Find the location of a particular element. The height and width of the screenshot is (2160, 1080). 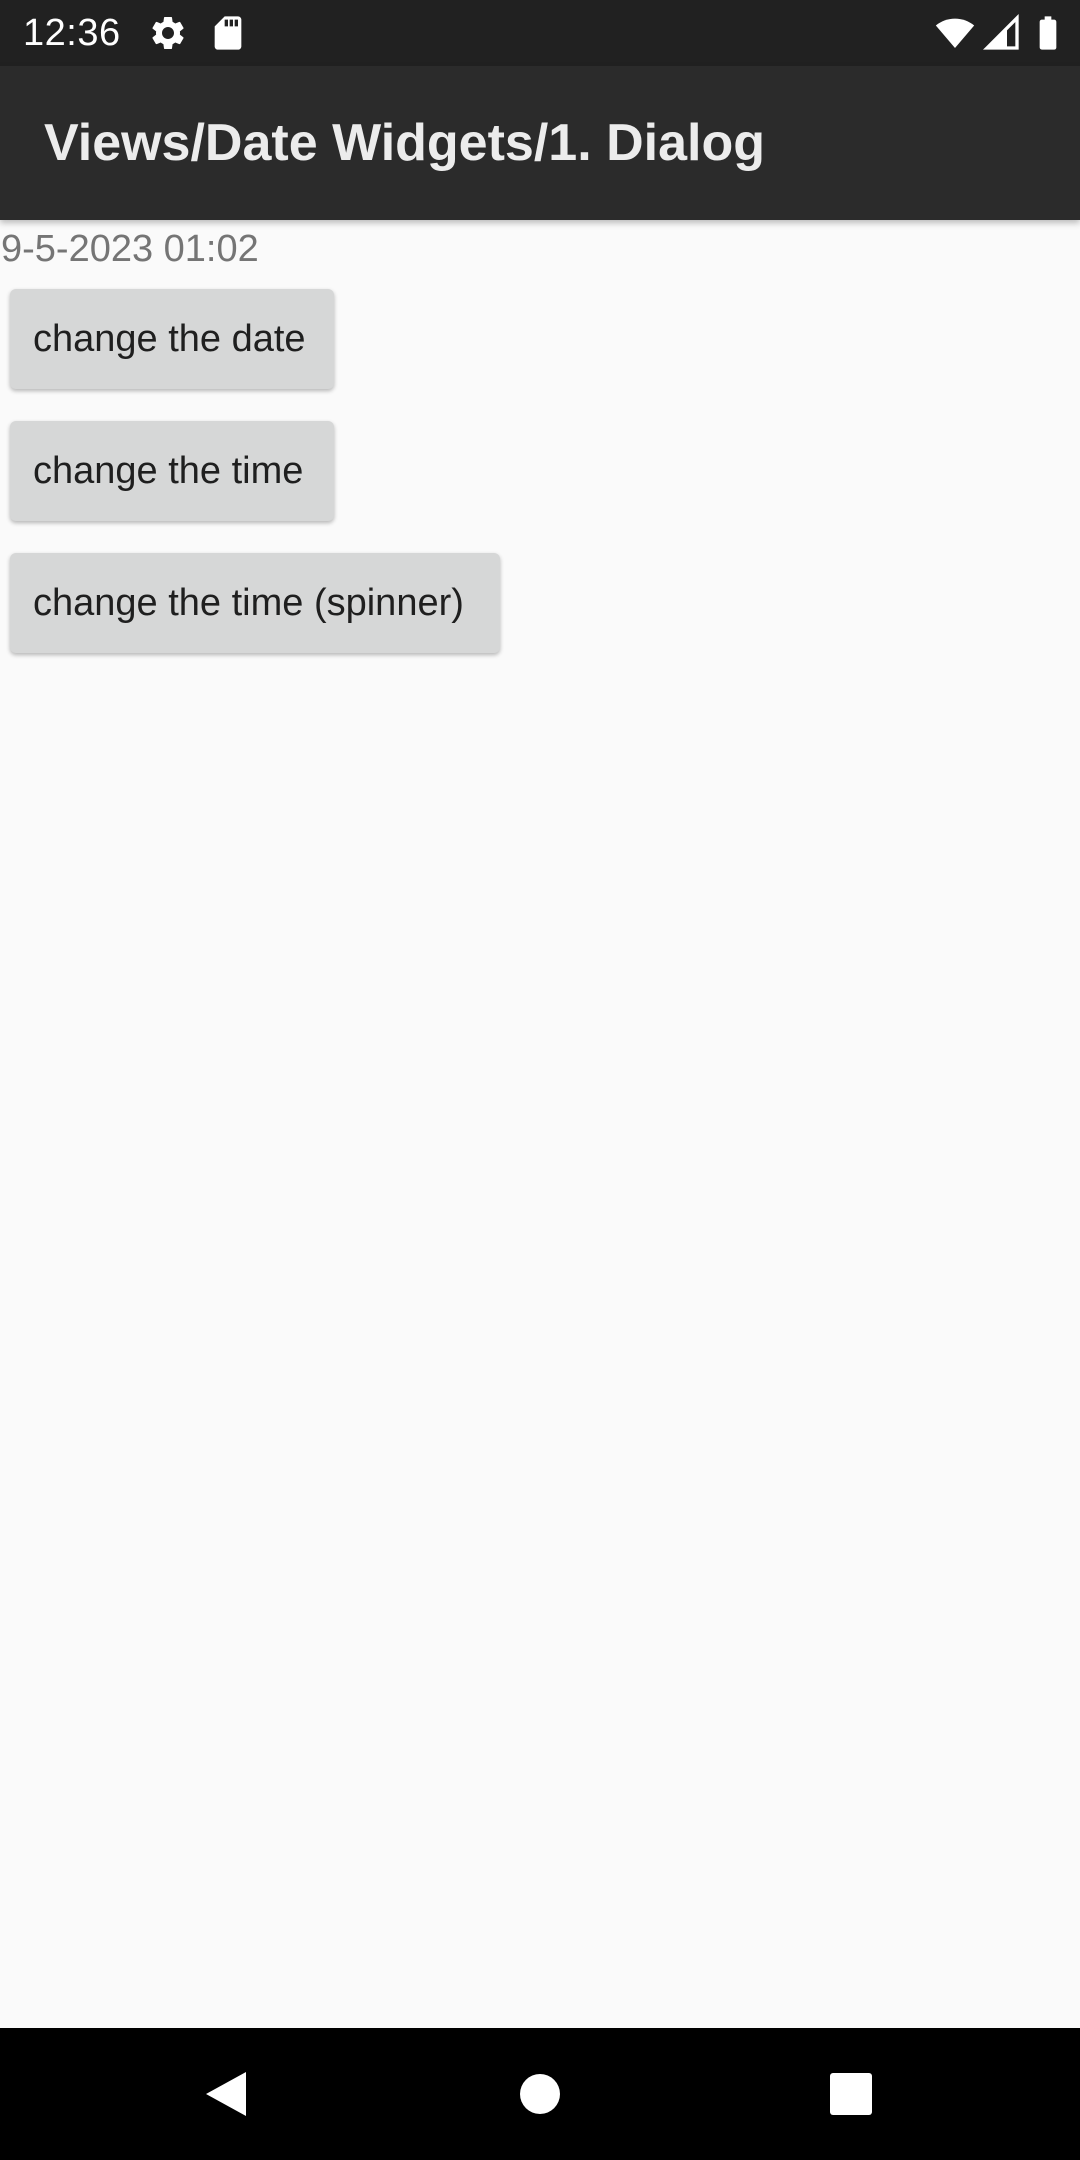

change-date-button: change the date is located at coordinates (172, 339).